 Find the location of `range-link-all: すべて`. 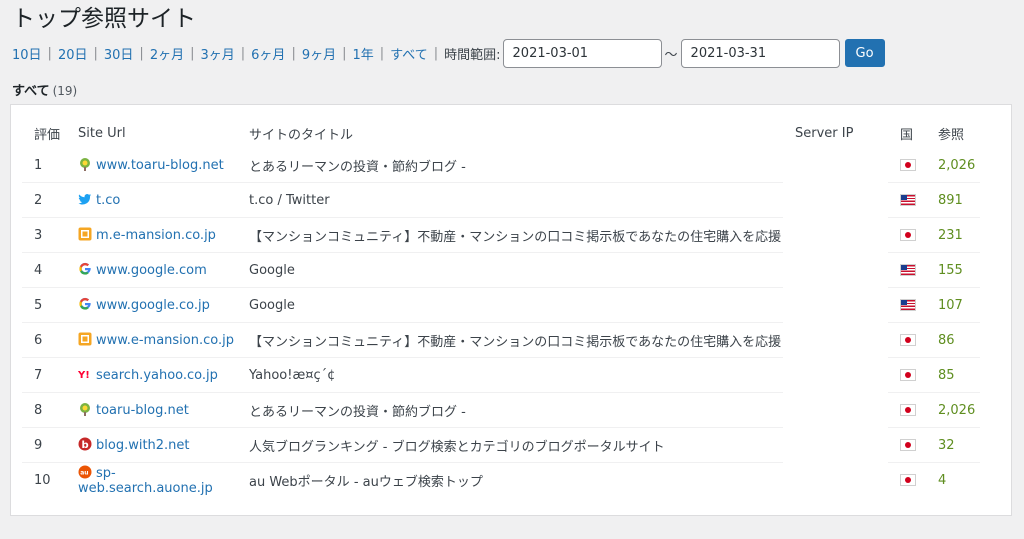

range-link-all: すべて is located at coordinates (409, 53).